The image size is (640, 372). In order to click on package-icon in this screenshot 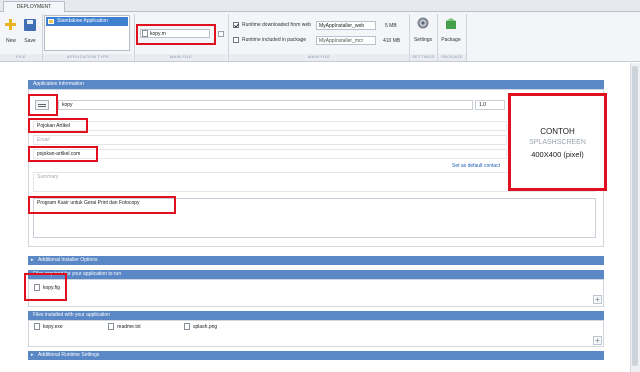, I will do `click(451, 23)`.